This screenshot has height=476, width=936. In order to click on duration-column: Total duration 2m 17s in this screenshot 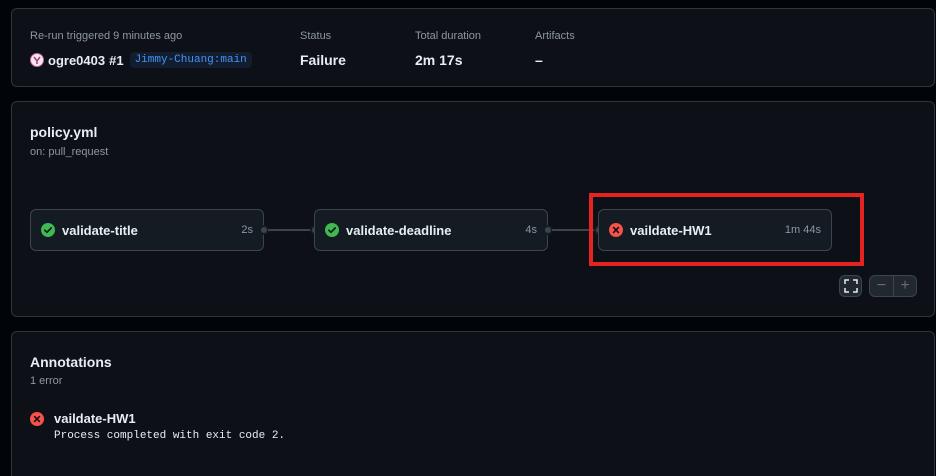, I will do `click(448, 49)`.